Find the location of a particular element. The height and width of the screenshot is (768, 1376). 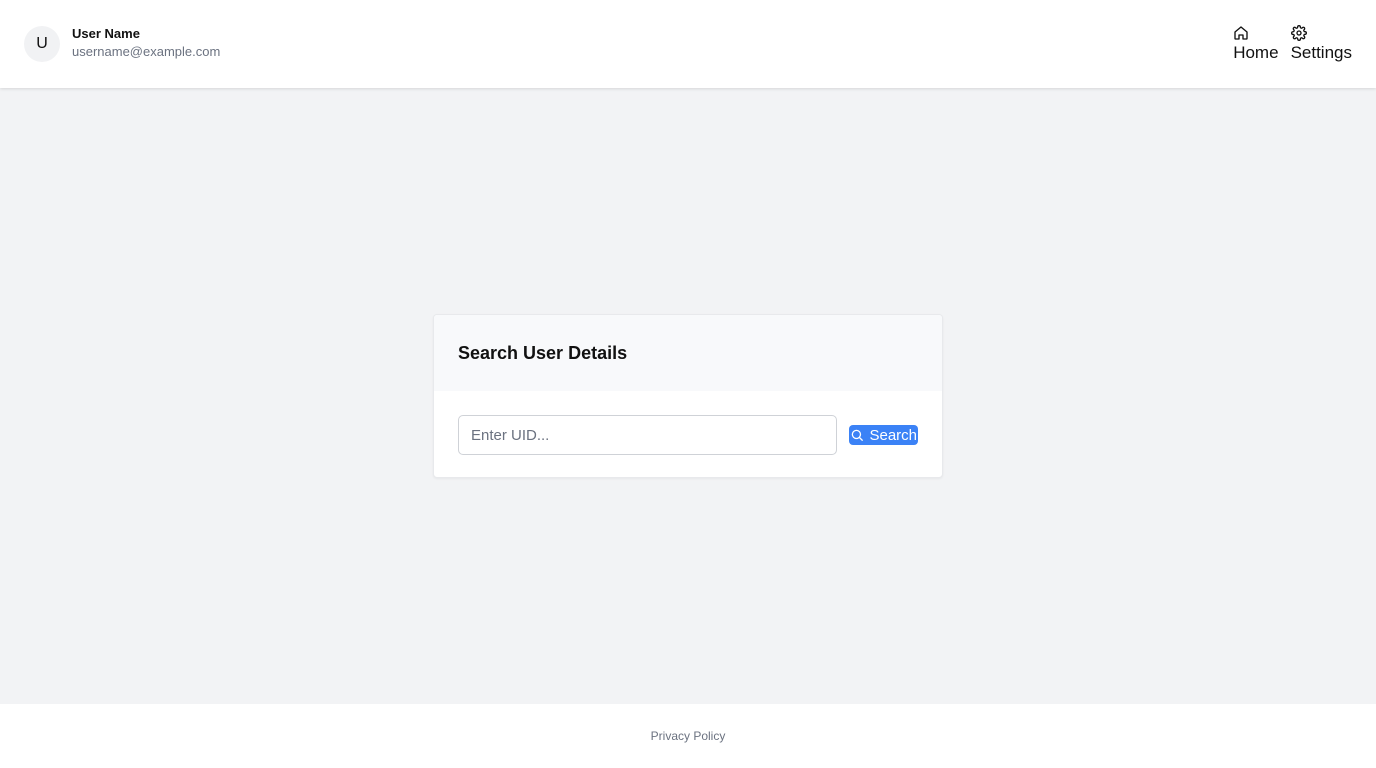

search-card-body: Search is located at coordinates (688, 434).